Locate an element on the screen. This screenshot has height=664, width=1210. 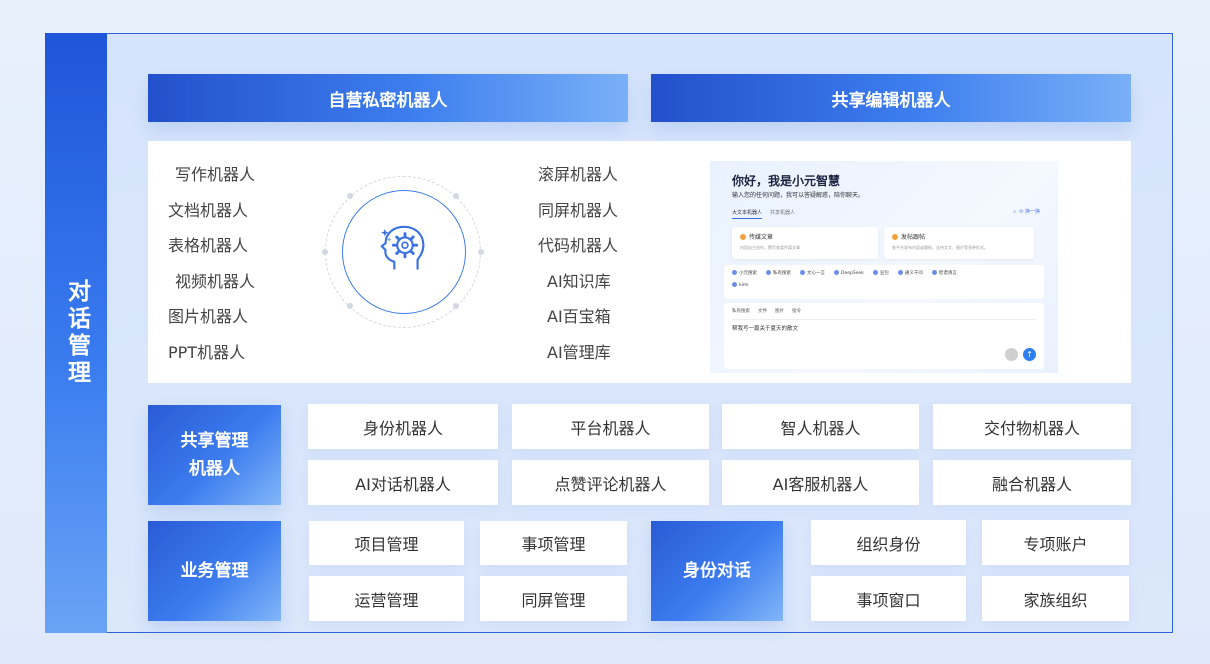
input-option: 文件 is located at coordinates (762, 311).